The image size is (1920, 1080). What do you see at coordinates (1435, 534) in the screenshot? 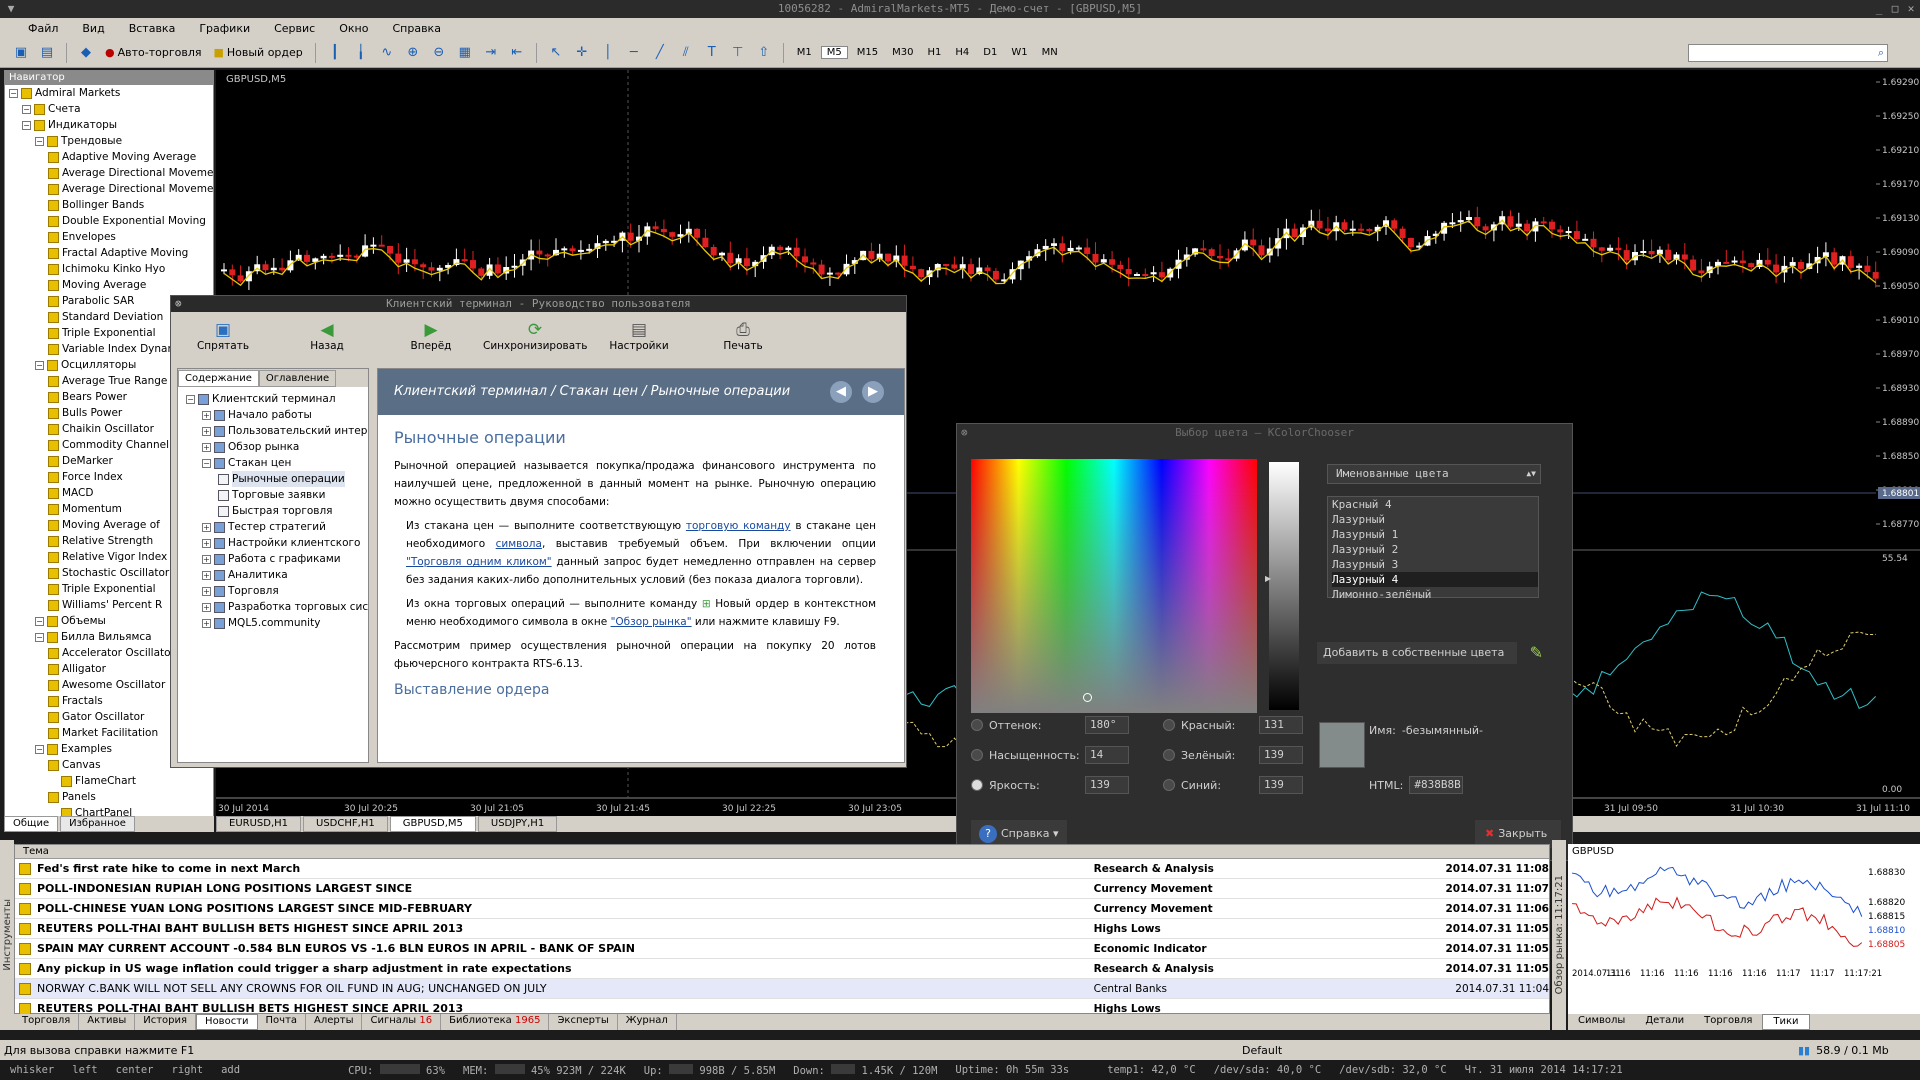
I see `named-color-item: Лазурный 1` at bounding box center [1435, 534].